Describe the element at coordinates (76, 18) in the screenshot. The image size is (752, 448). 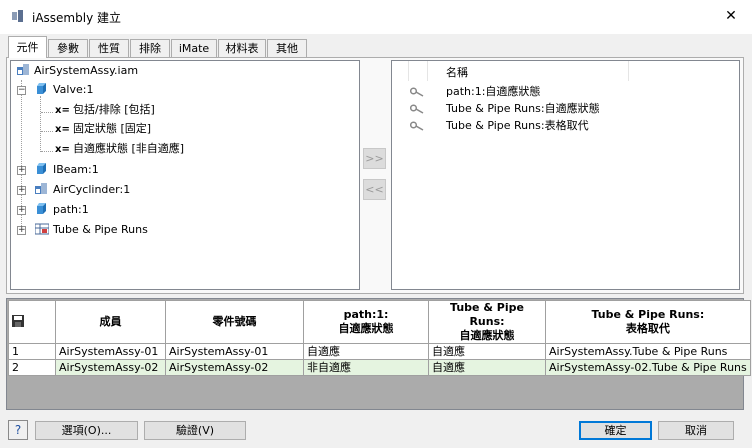
I see `window-title: iAssembly 建立` at that location.